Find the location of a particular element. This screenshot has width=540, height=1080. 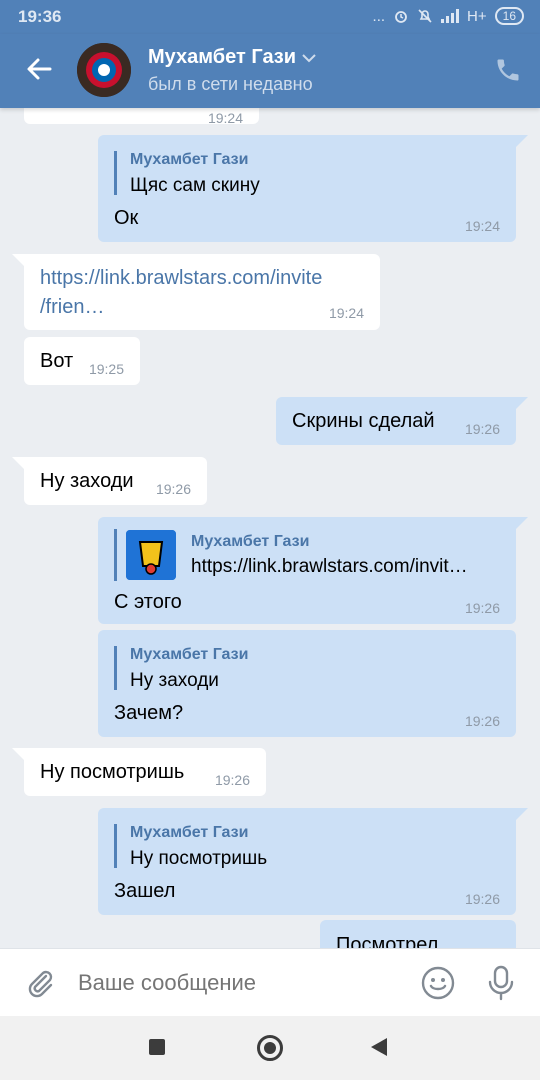

chat-header: Мухамбет Гази был в сети недавно is located at coordinates (270, 71).